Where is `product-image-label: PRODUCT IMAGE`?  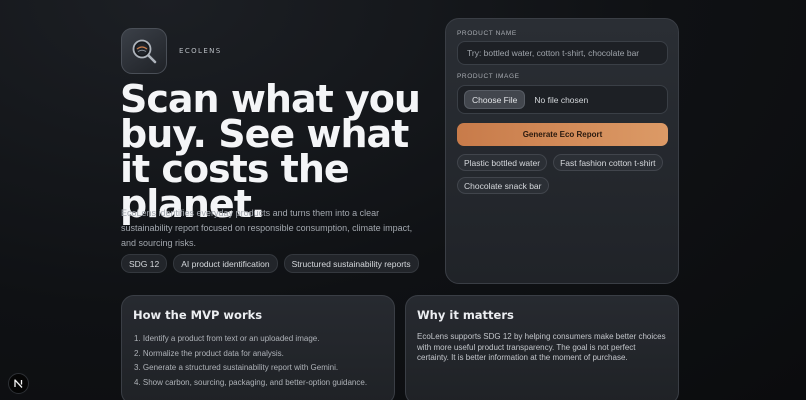
product-image-label: PRODUCT IMAGE is located at coordinates (488, 76).